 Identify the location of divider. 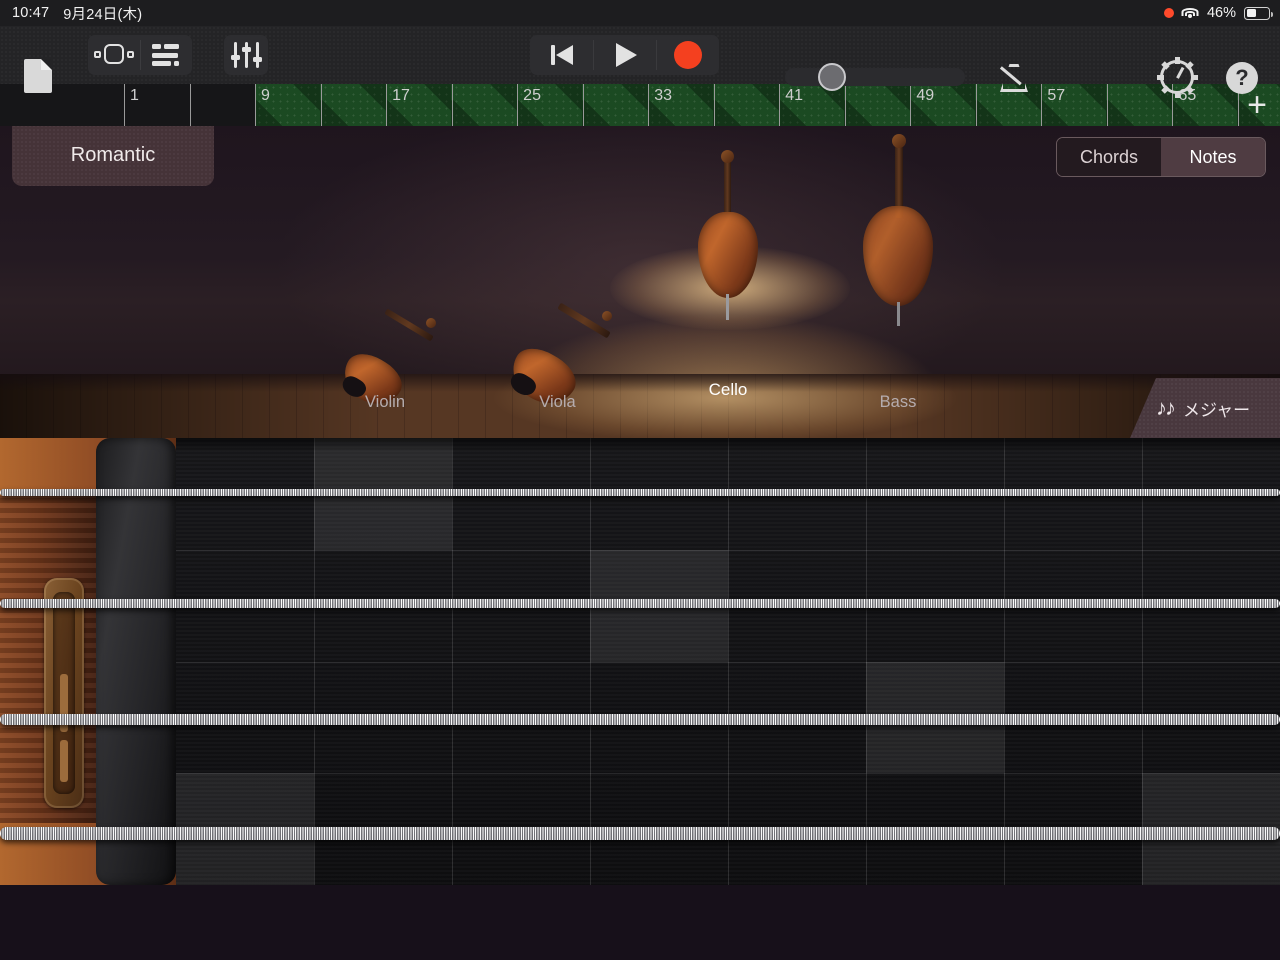
(140, 55).